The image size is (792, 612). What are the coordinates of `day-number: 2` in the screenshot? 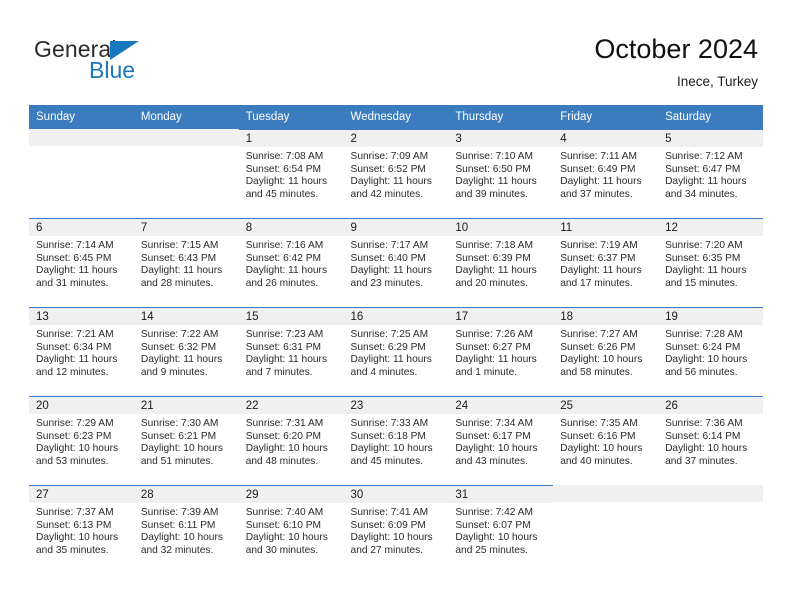 It's located at (396, 138).